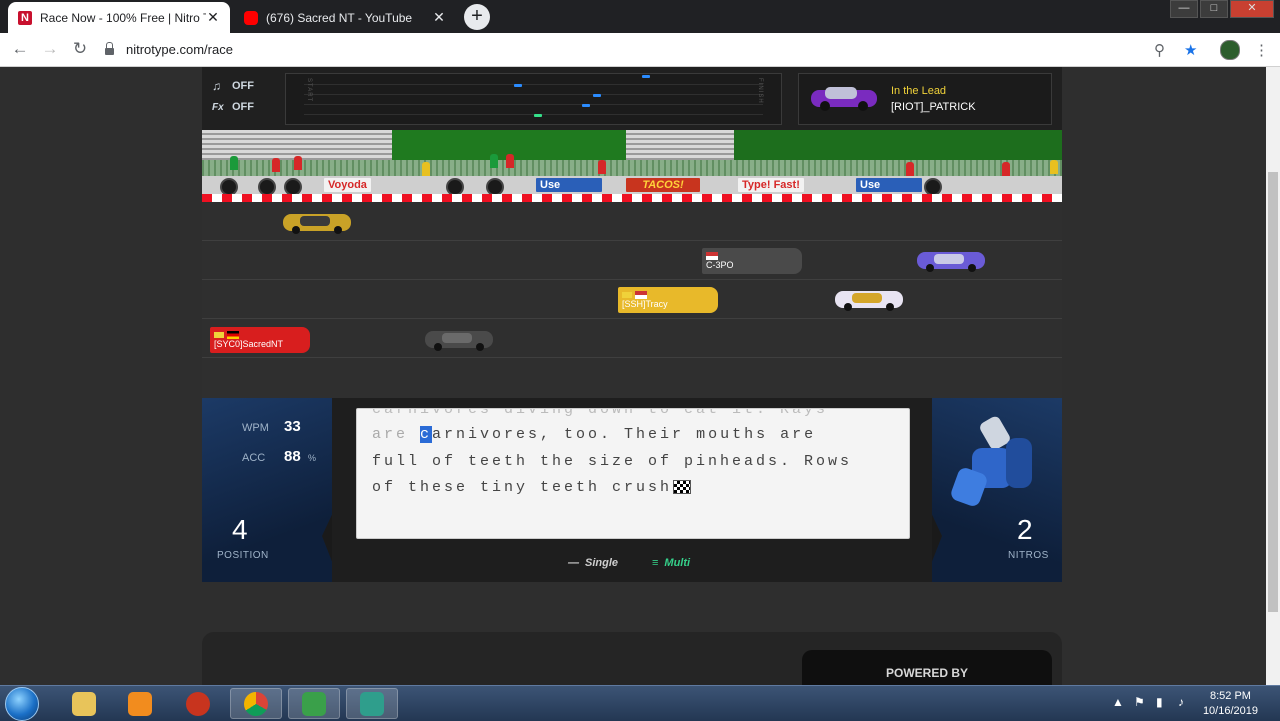  Describe the element at coordinates (680, 145) in the screenshot. I see `grandstand` at that location.